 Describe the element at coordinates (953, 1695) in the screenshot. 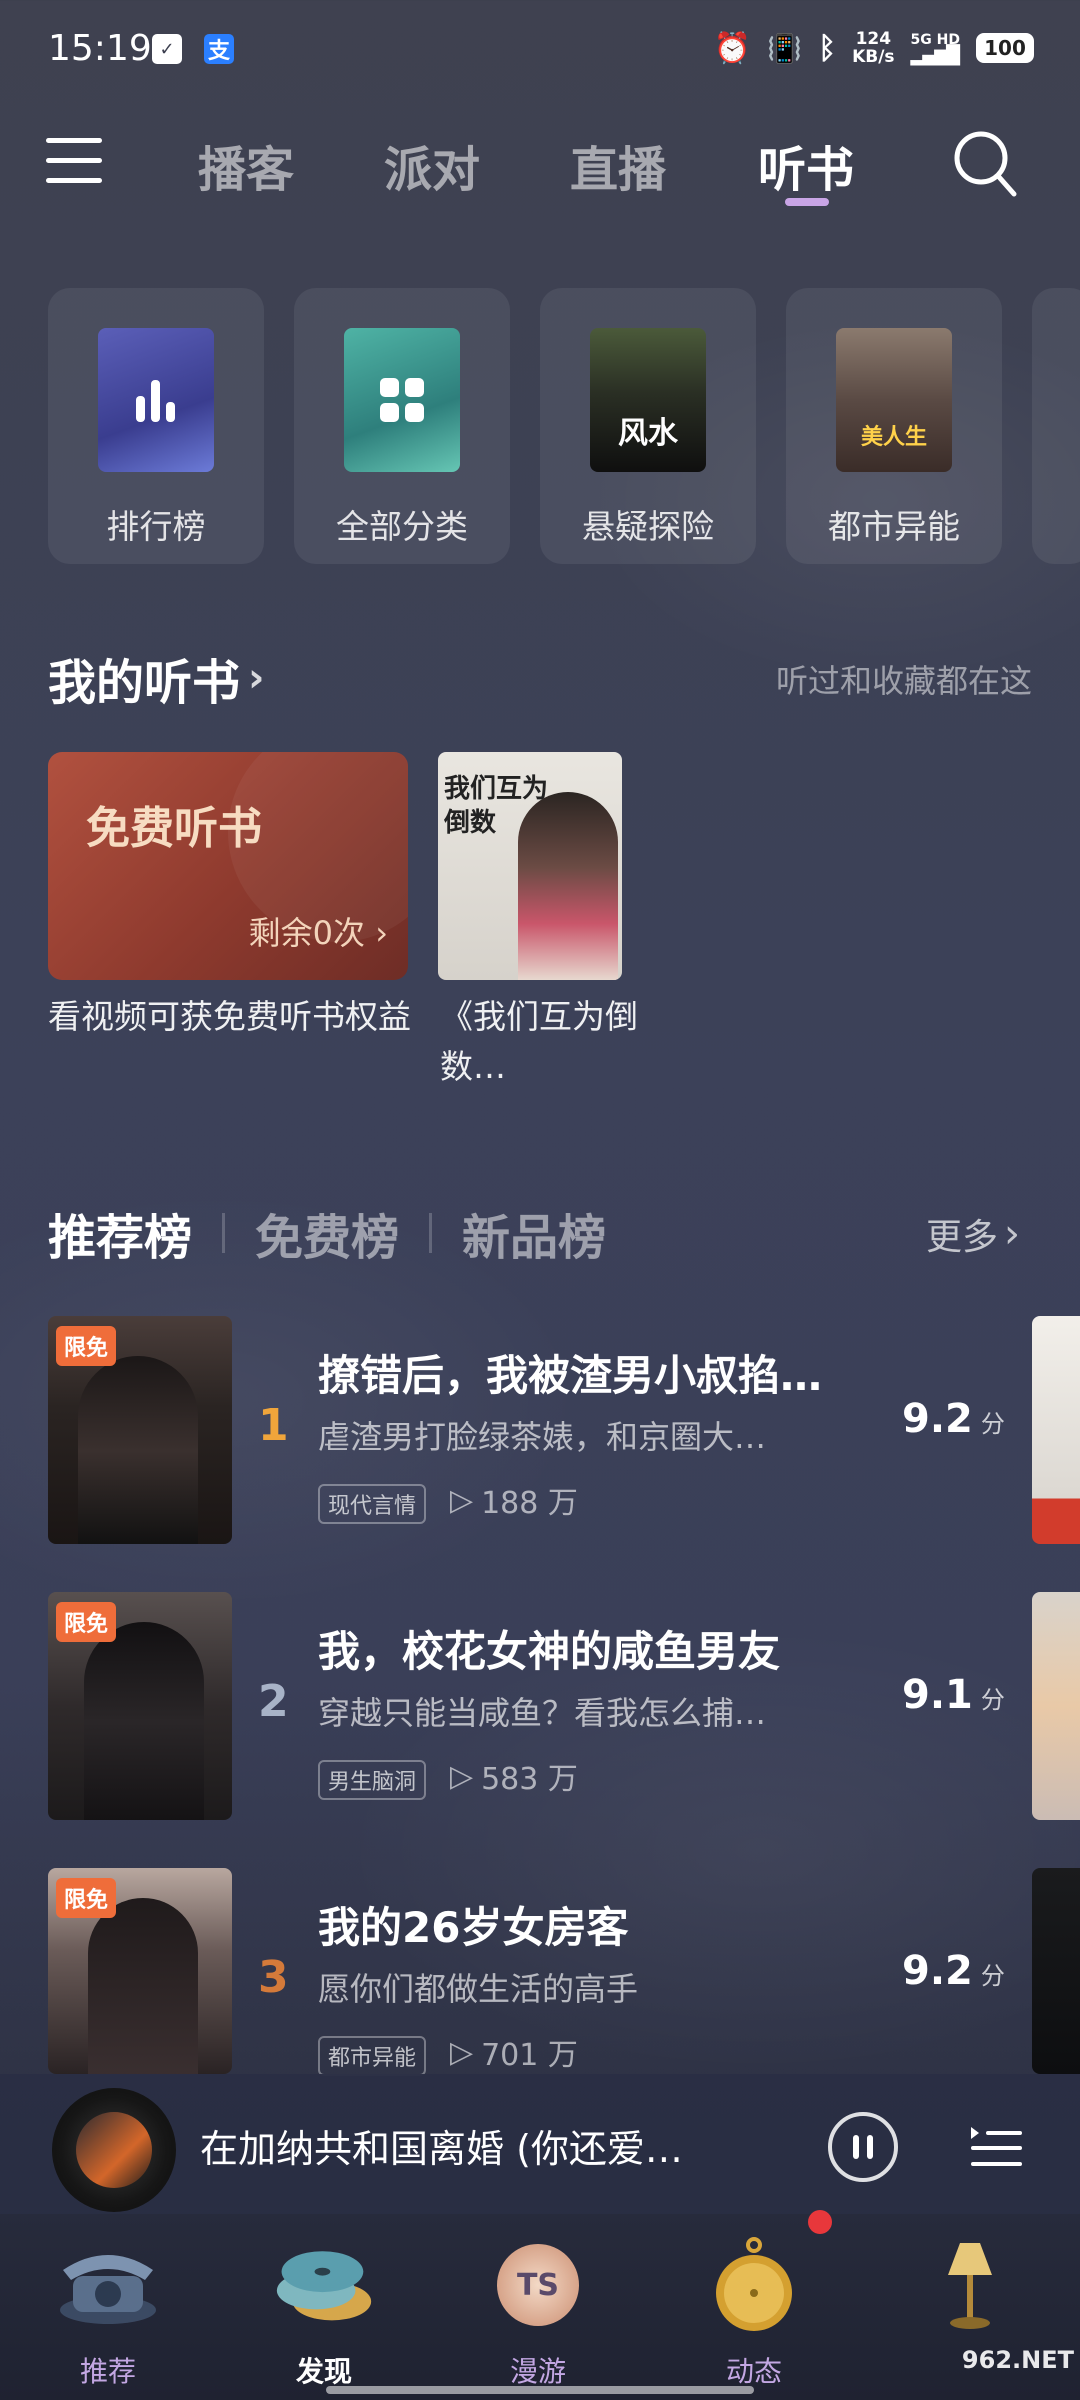

I see `rating: 9.1 分` at that location.